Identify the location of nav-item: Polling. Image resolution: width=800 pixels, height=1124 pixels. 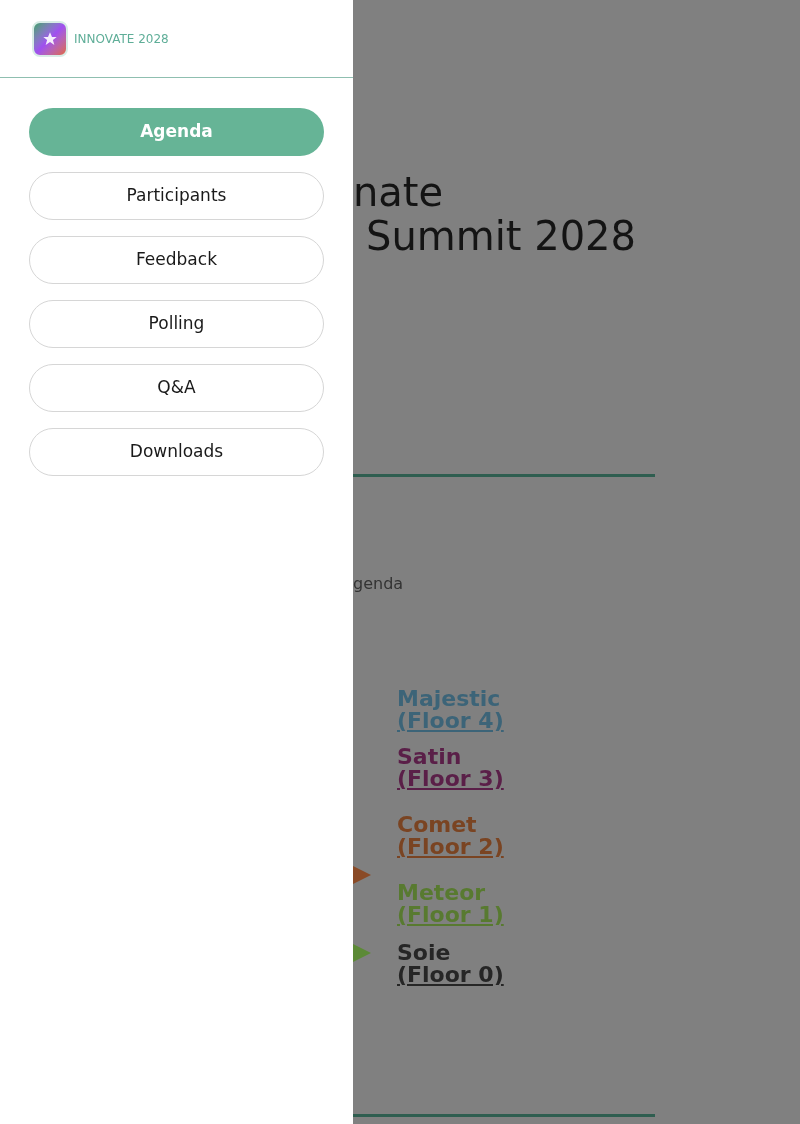
(176, 324).